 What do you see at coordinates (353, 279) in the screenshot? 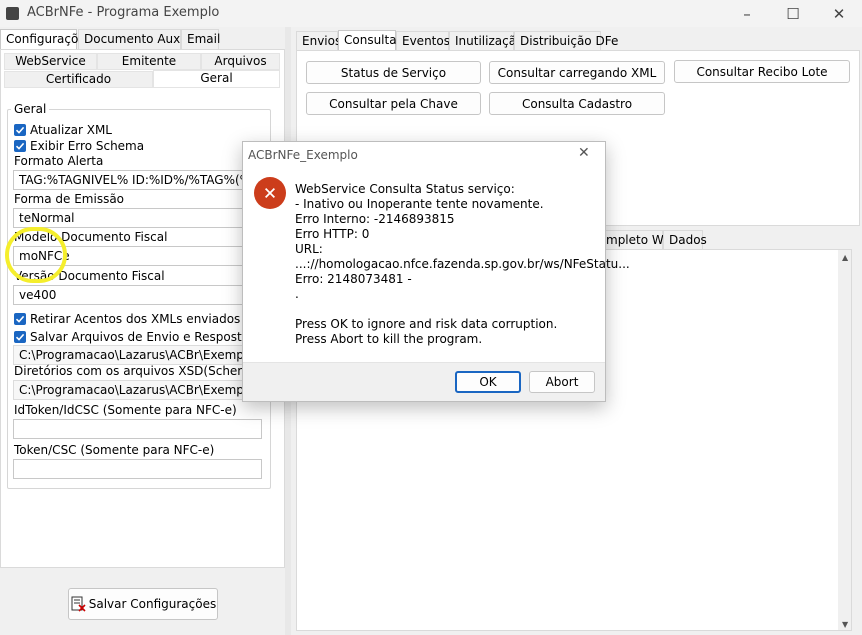
I see `message-line: Erro: 2148073481 -` at bounding box center [353, 279].